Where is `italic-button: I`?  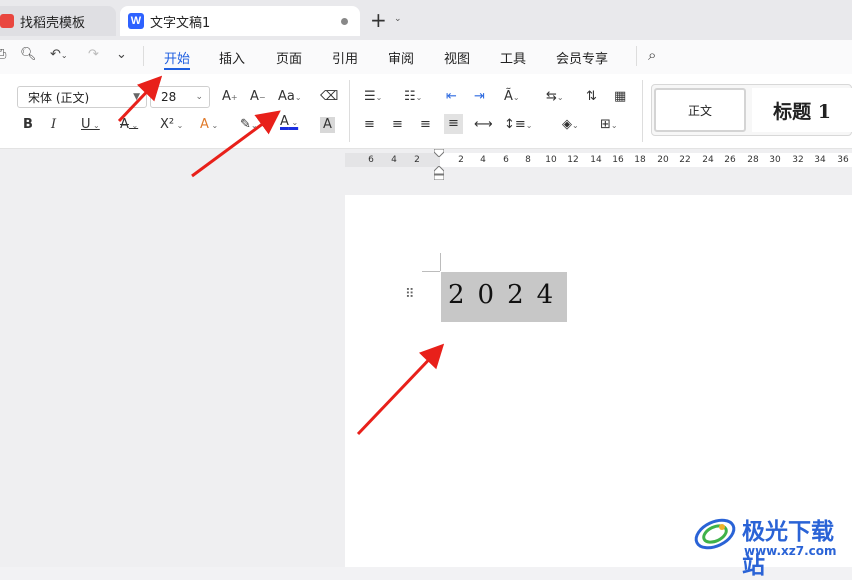 italic-button: I is located at coordinates (53, 125).